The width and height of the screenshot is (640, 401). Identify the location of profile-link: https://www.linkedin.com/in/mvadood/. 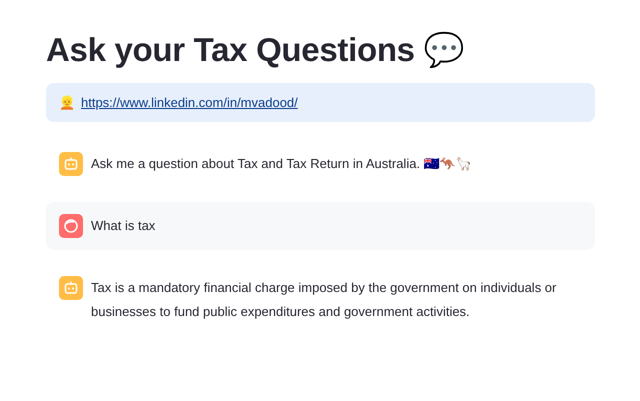
(189, 102).